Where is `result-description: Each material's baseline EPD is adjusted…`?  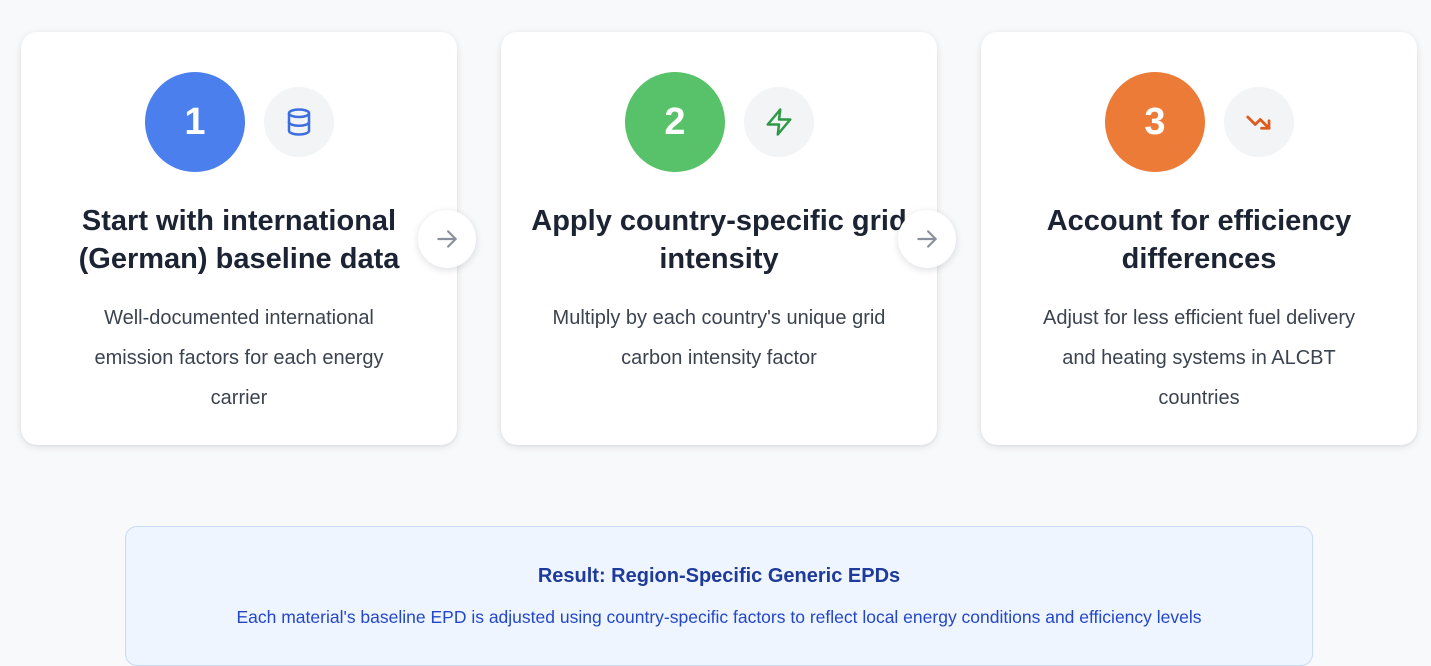
result-description: Each material's baseline EPD is adjusted… is located at coordinates (719, 617).